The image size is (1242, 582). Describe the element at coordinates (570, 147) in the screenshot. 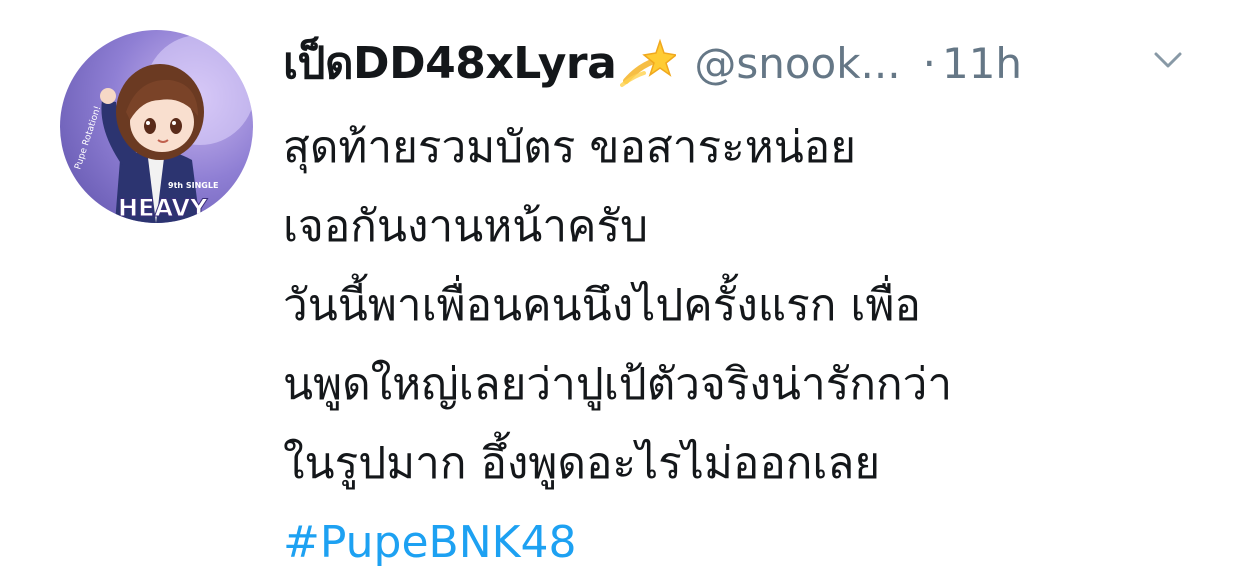

I see `tweet-text-line: สุดท้ายรวมบัตร ขอสาระหน่อย` at that location.